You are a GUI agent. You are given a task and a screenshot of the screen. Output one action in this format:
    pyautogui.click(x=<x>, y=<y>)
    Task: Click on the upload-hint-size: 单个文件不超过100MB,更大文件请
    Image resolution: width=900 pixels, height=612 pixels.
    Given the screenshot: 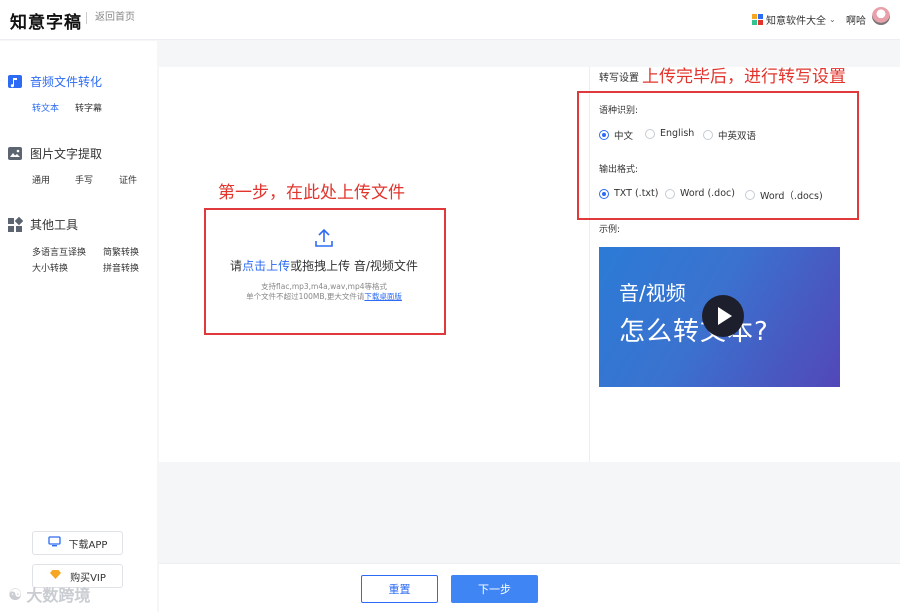 What is the action you would take?
    pyautogui.click(x=305, y=296)
    